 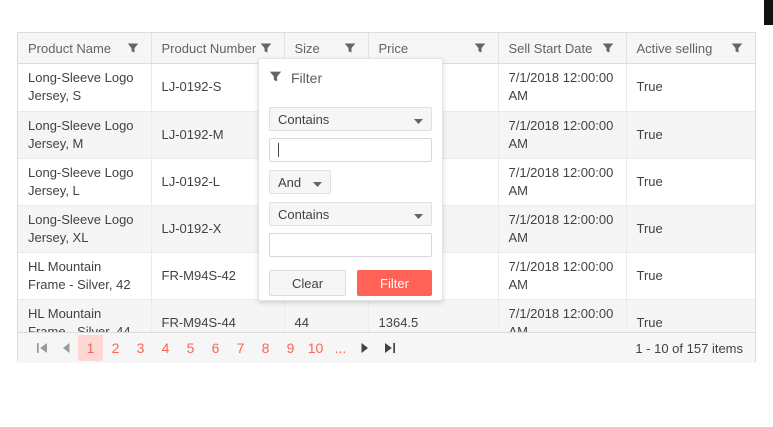 I want to click on cell-product-number: FR-M94S-44, so click(x=217, y=315).